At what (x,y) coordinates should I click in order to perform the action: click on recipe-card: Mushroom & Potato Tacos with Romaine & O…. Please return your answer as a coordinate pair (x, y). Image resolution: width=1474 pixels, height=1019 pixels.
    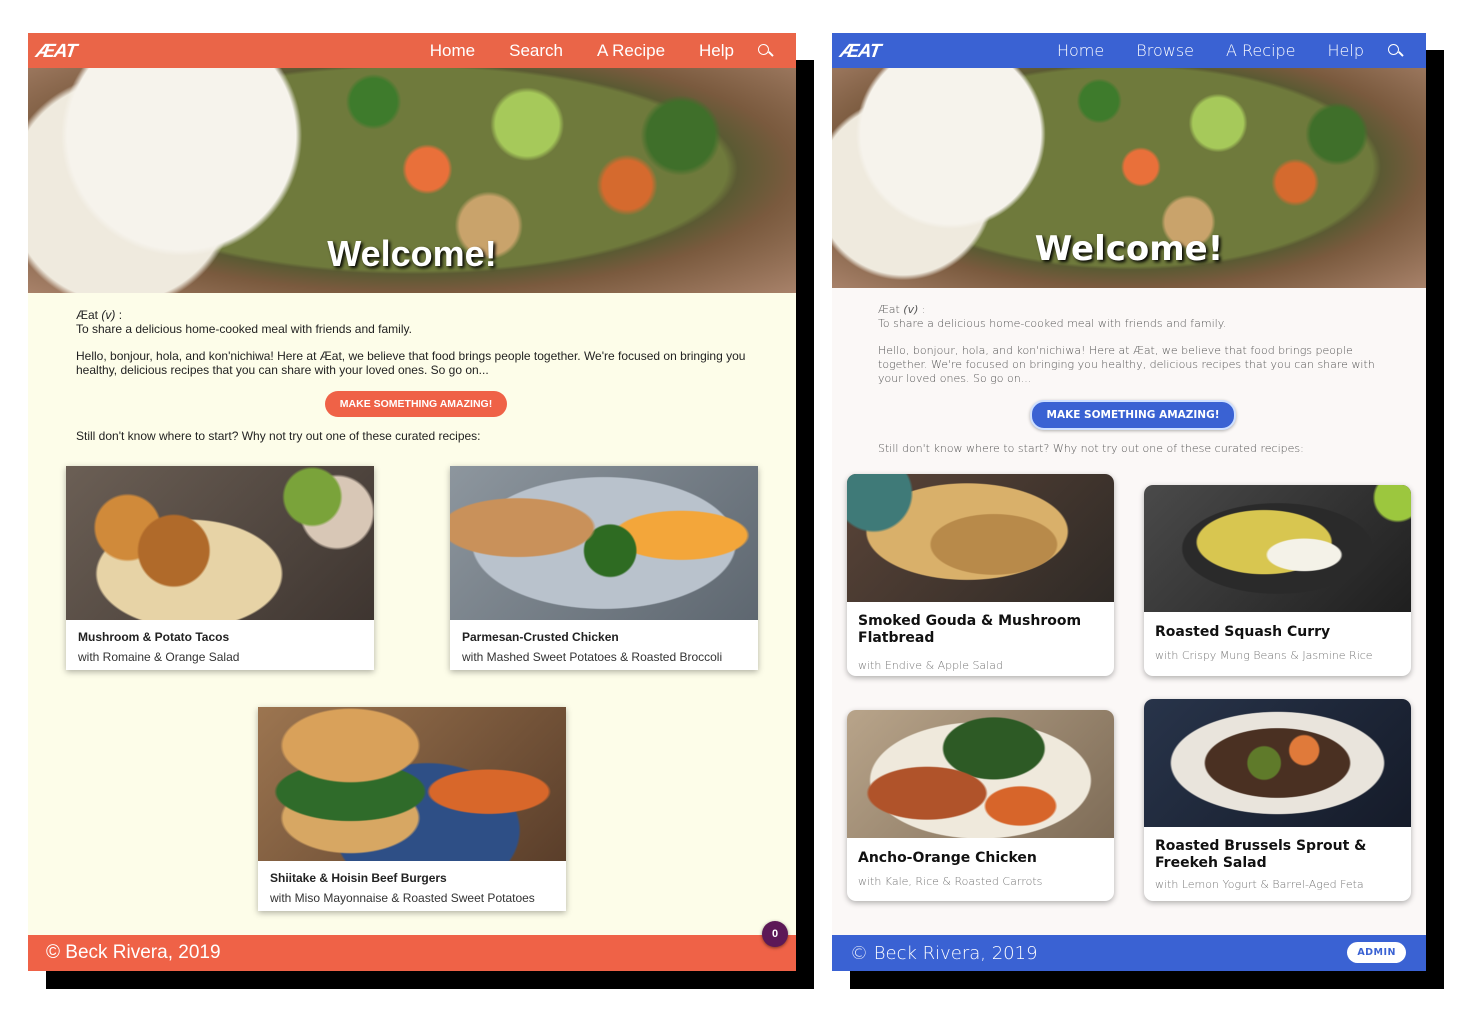
    Looking at the image, I should click on (220, 568).